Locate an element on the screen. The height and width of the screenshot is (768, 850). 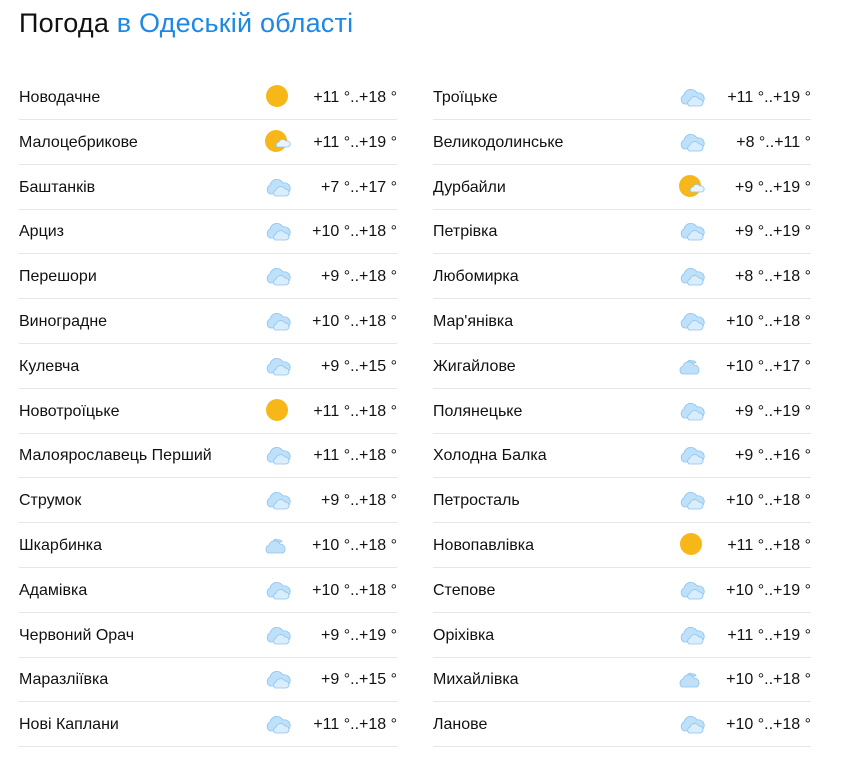
city-name: Новопавлівка is located at coordinates (483, 546).